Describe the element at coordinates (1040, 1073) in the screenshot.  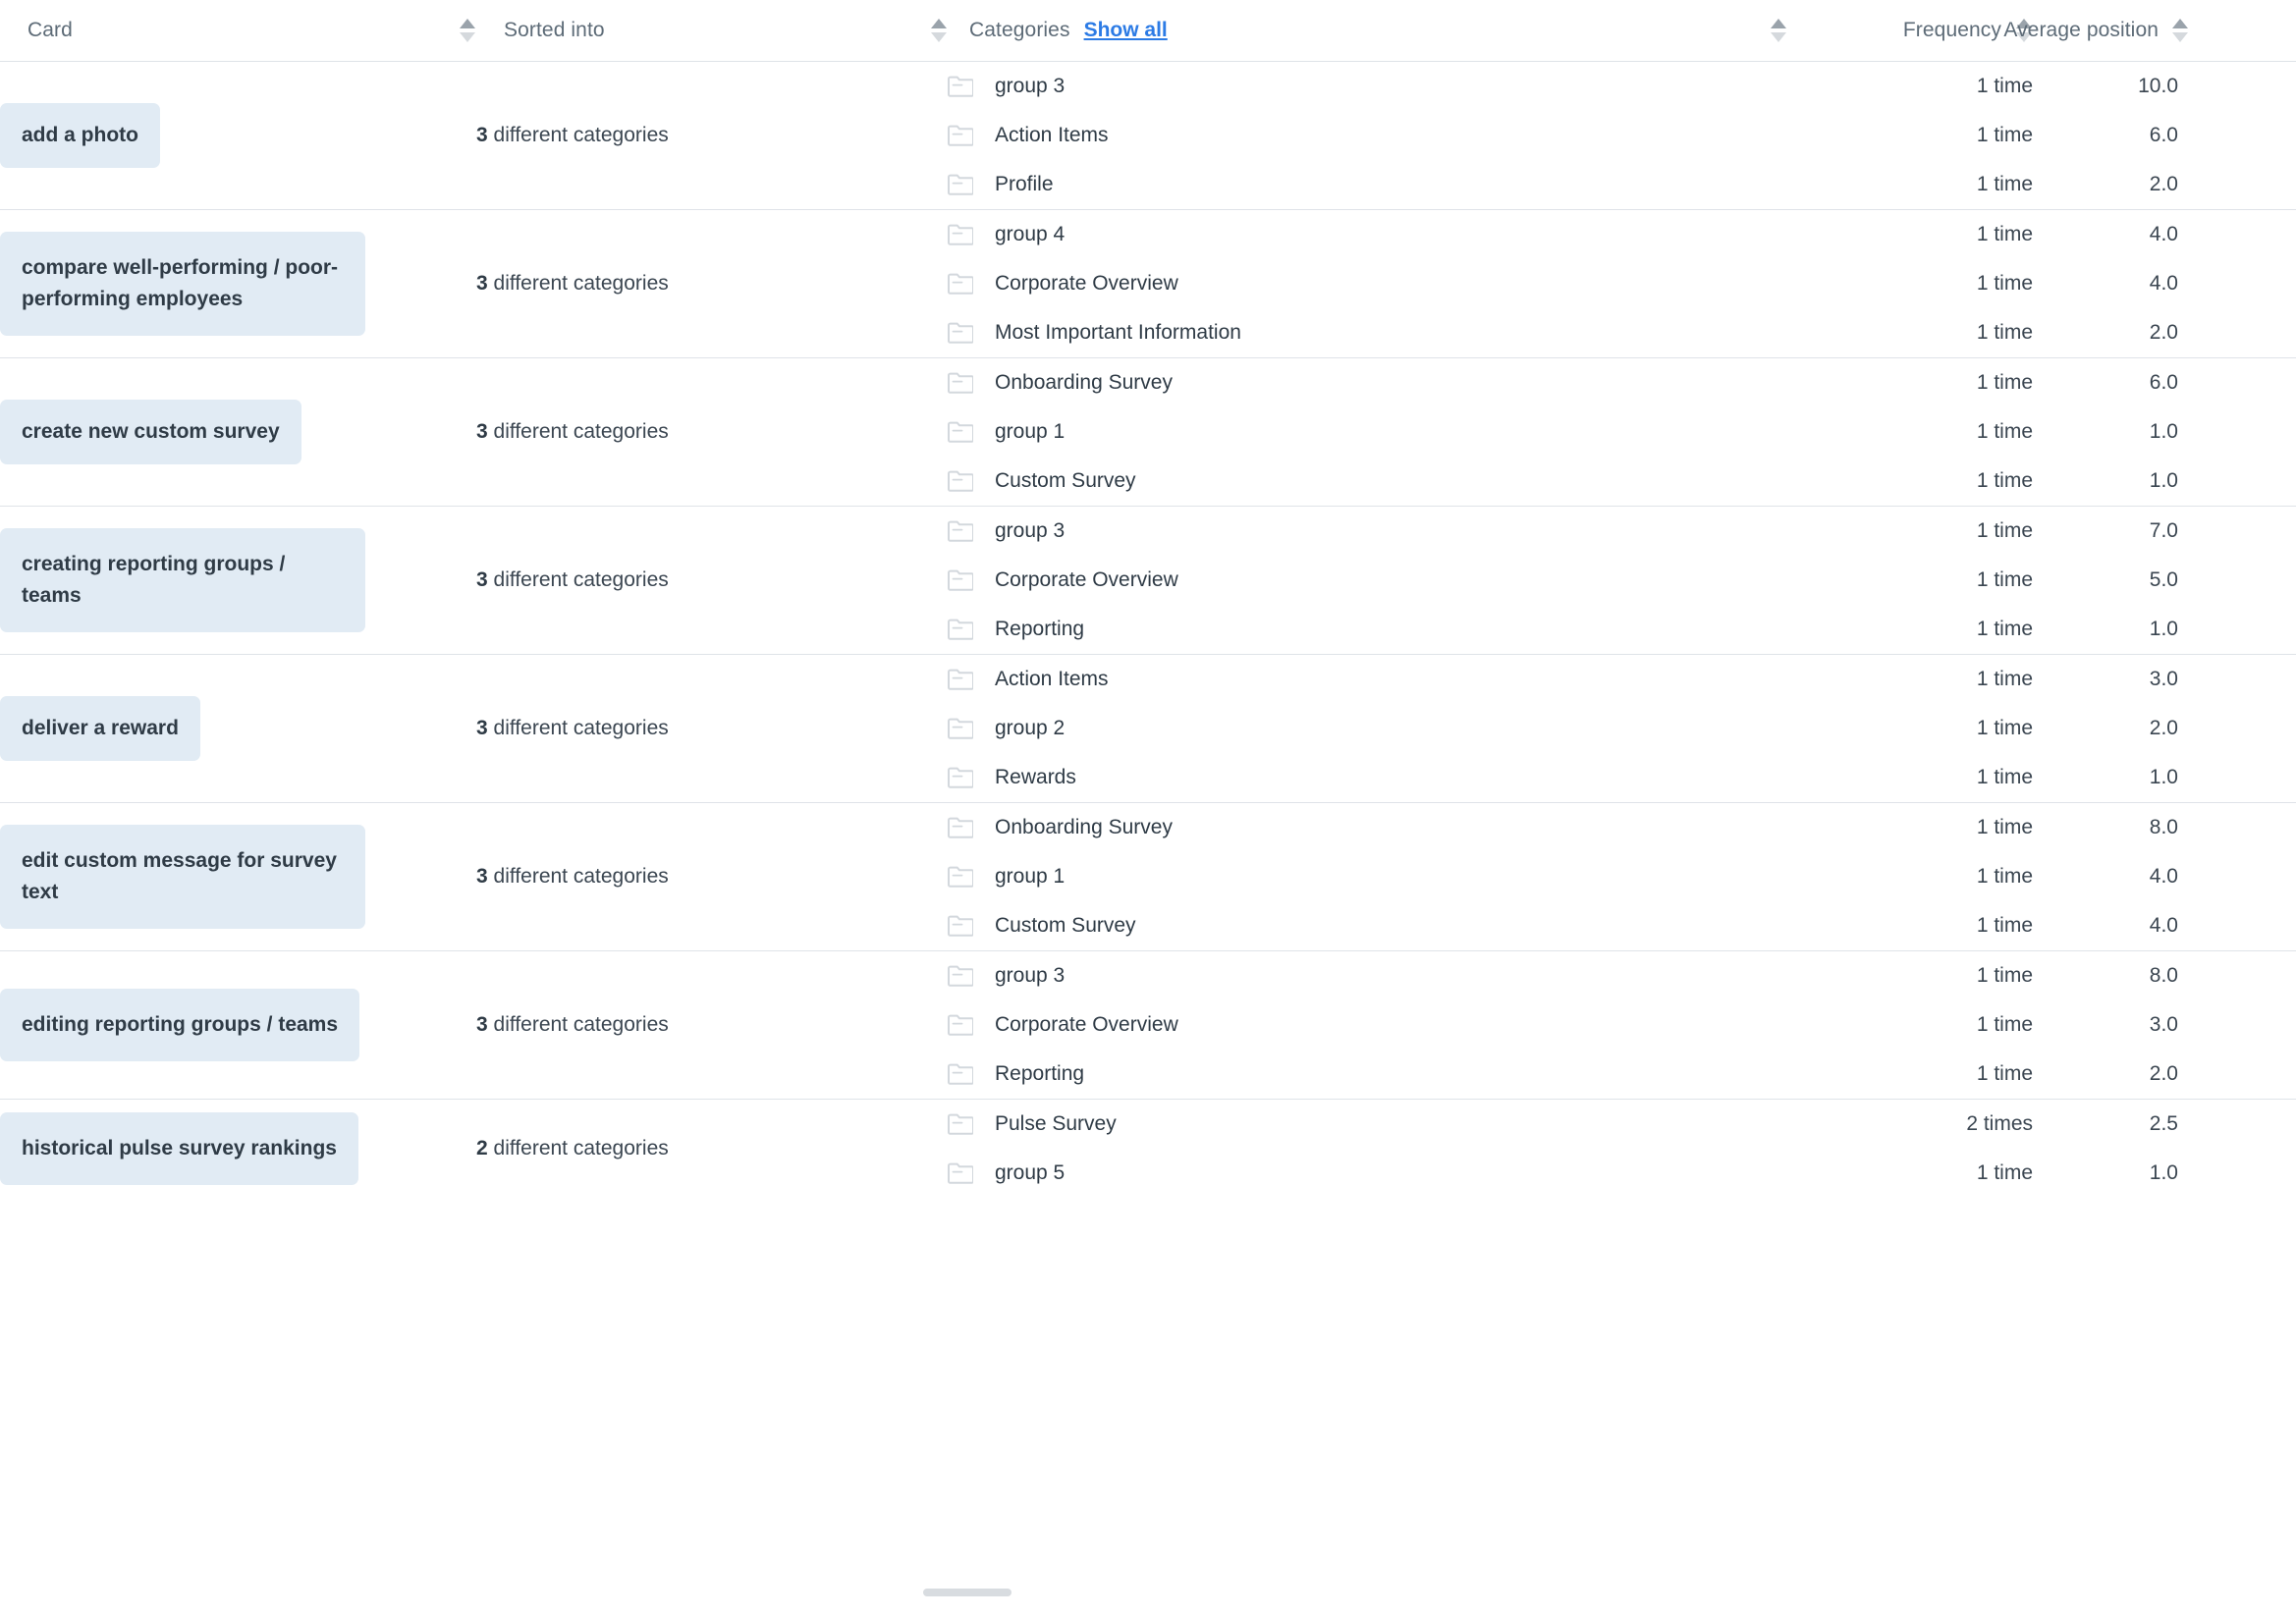
I see `category-name: Reporting` at that location.